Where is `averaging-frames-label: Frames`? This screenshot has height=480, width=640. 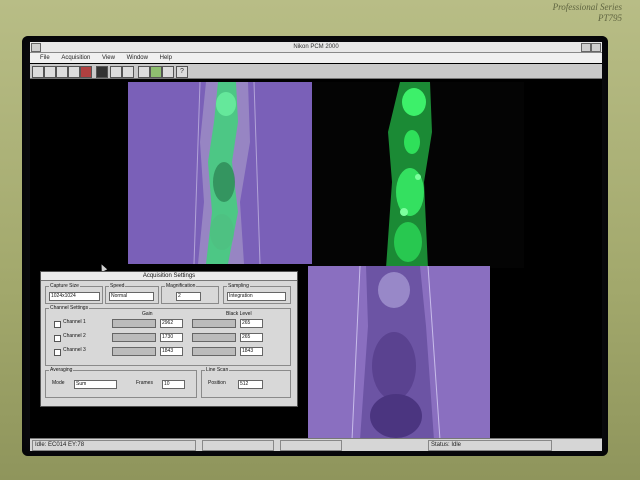
averaging-frames-label: Frames is located at coordinates (144, 383).